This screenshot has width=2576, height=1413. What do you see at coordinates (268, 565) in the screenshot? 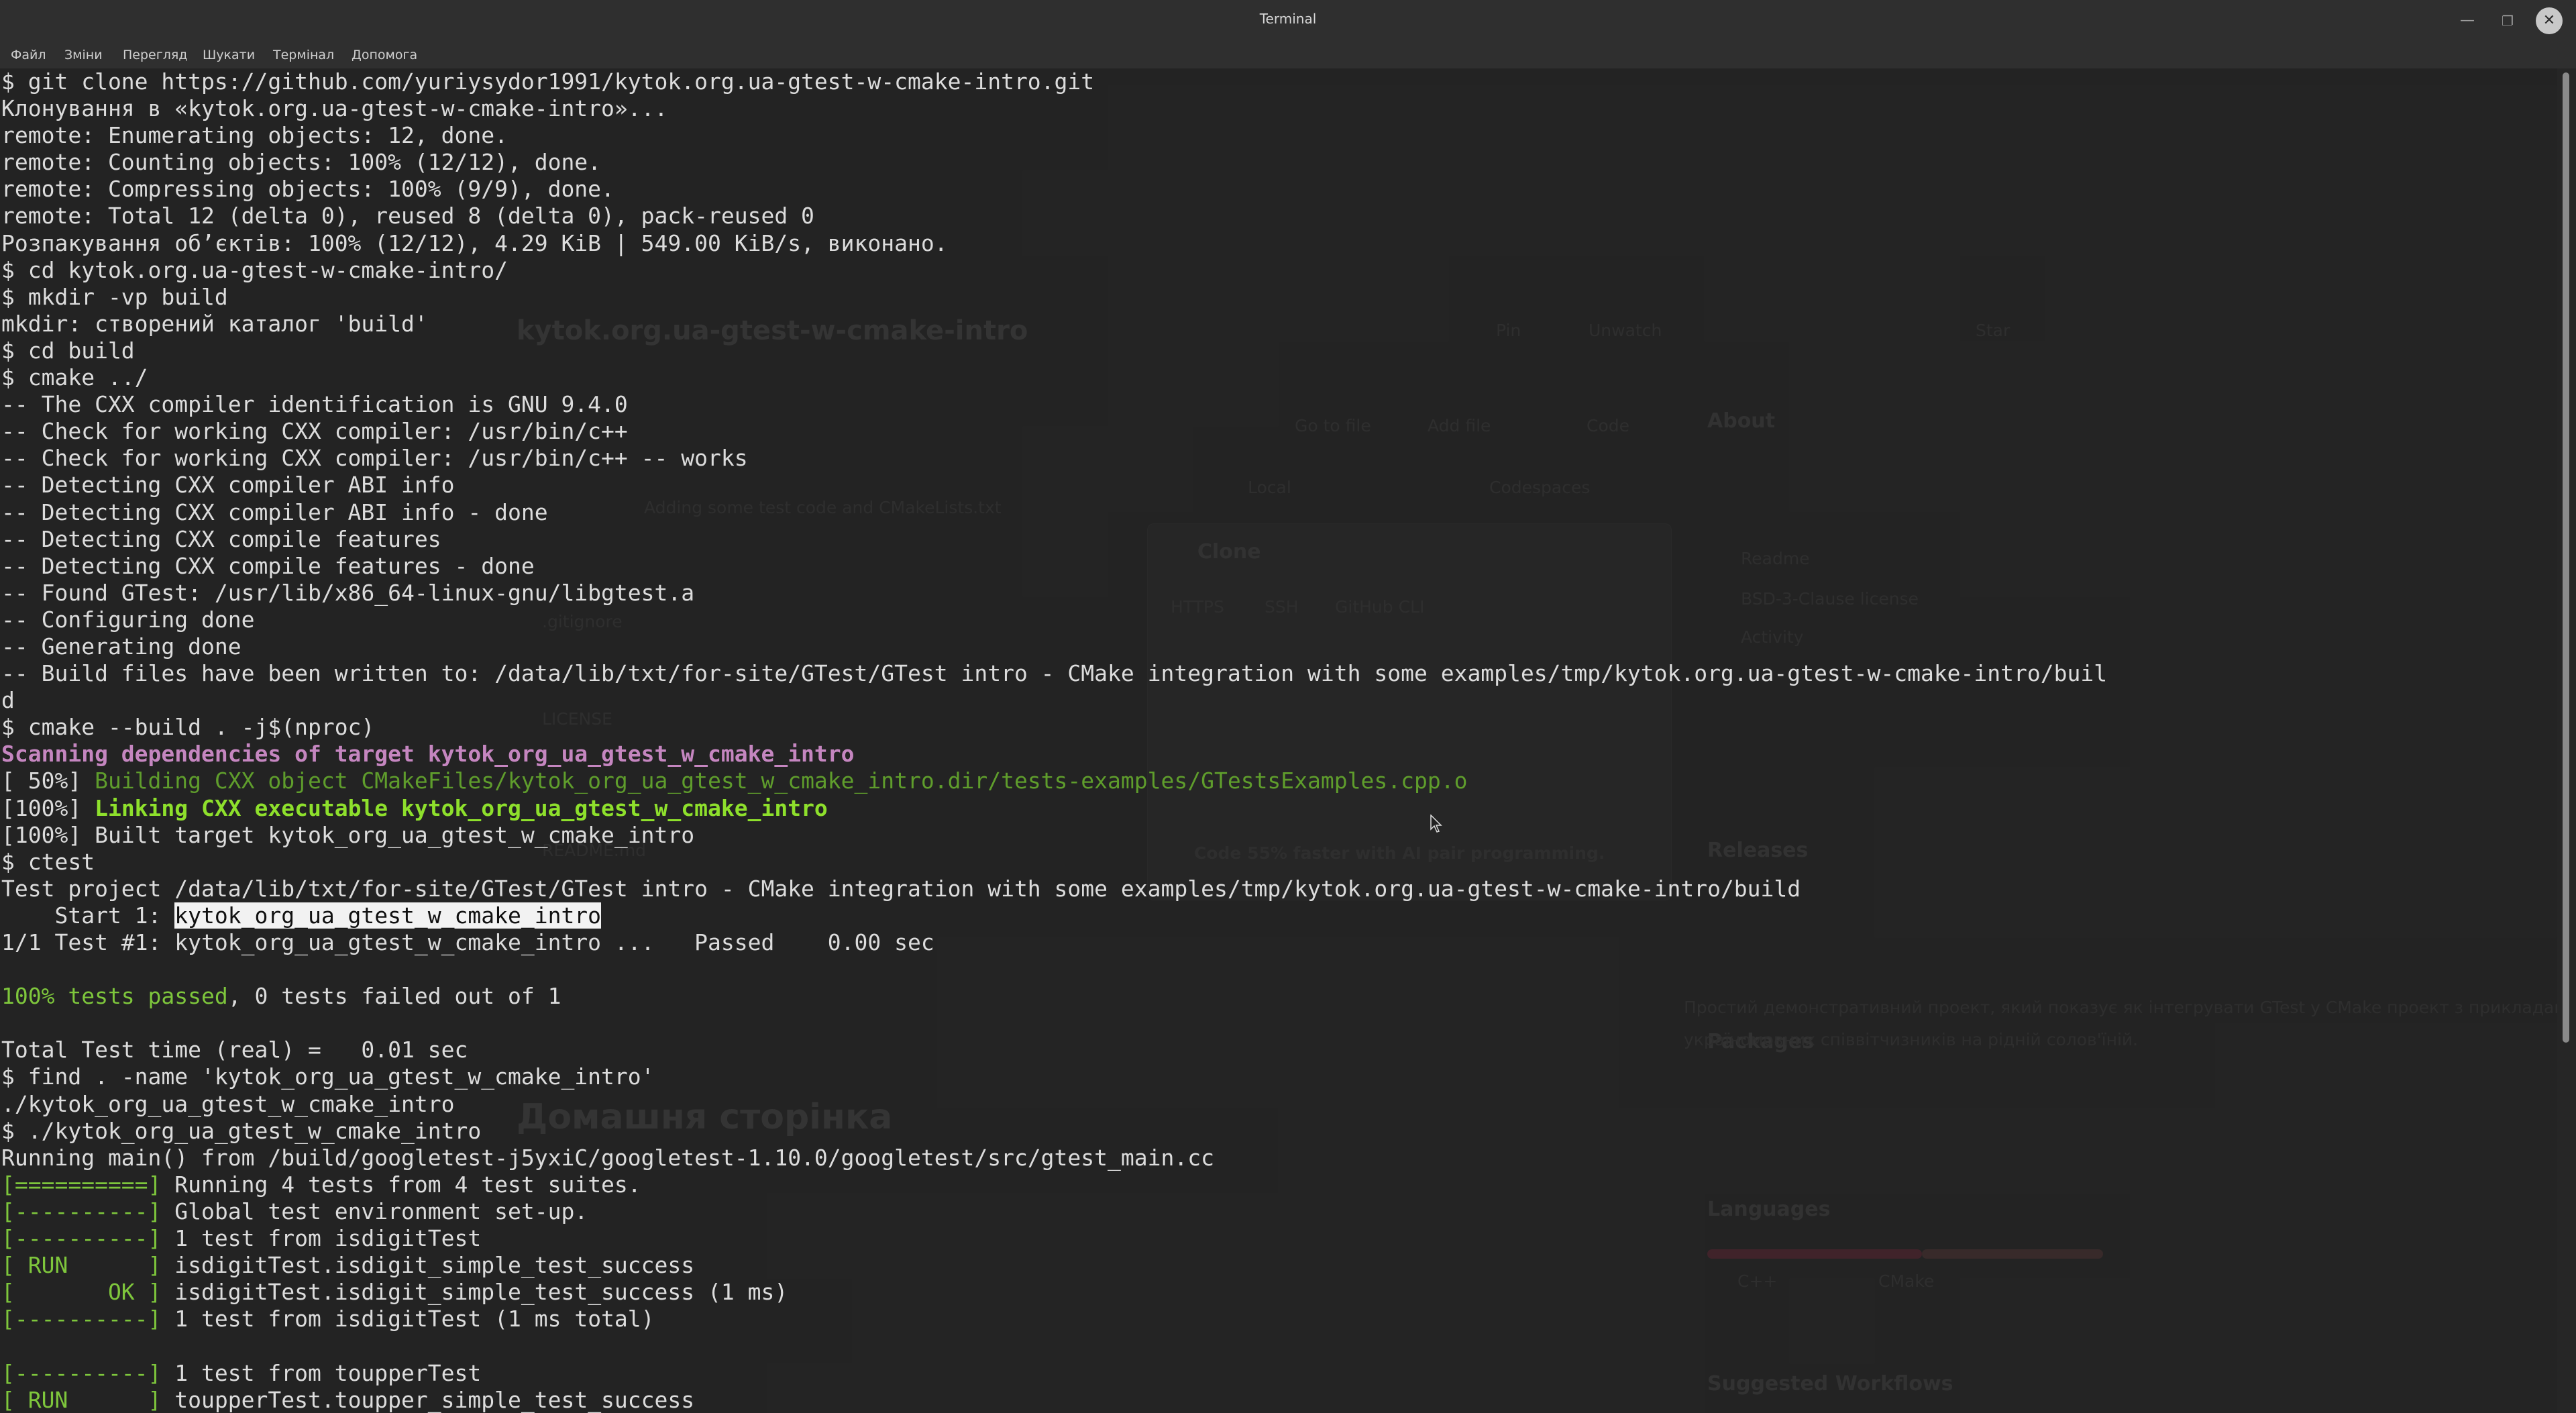
I see `terminal-text: -- Detecting CXX compile features - done` at bounding box center [268, 565].